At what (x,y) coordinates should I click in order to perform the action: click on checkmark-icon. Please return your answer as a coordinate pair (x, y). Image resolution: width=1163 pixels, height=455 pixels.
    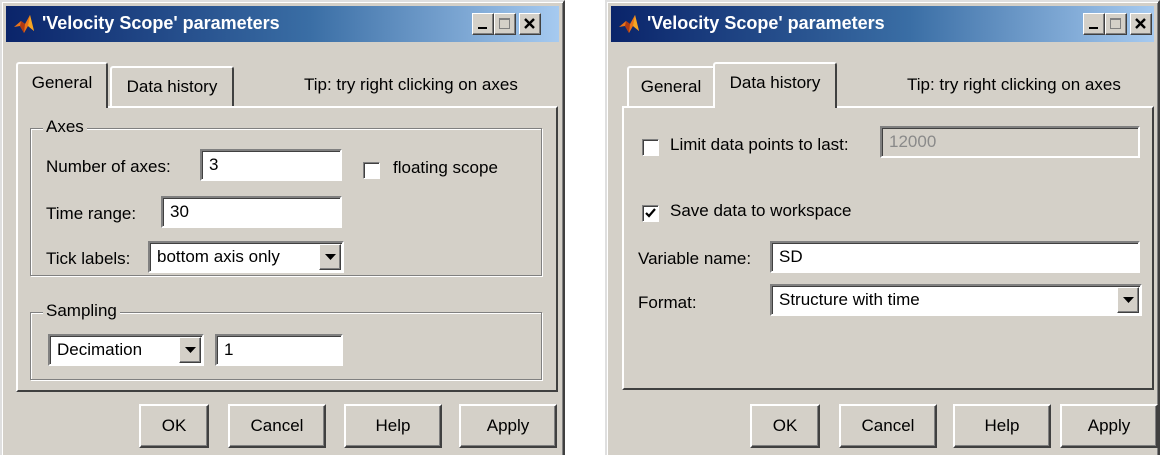
    Looking at the image, I should click on (650, 213).